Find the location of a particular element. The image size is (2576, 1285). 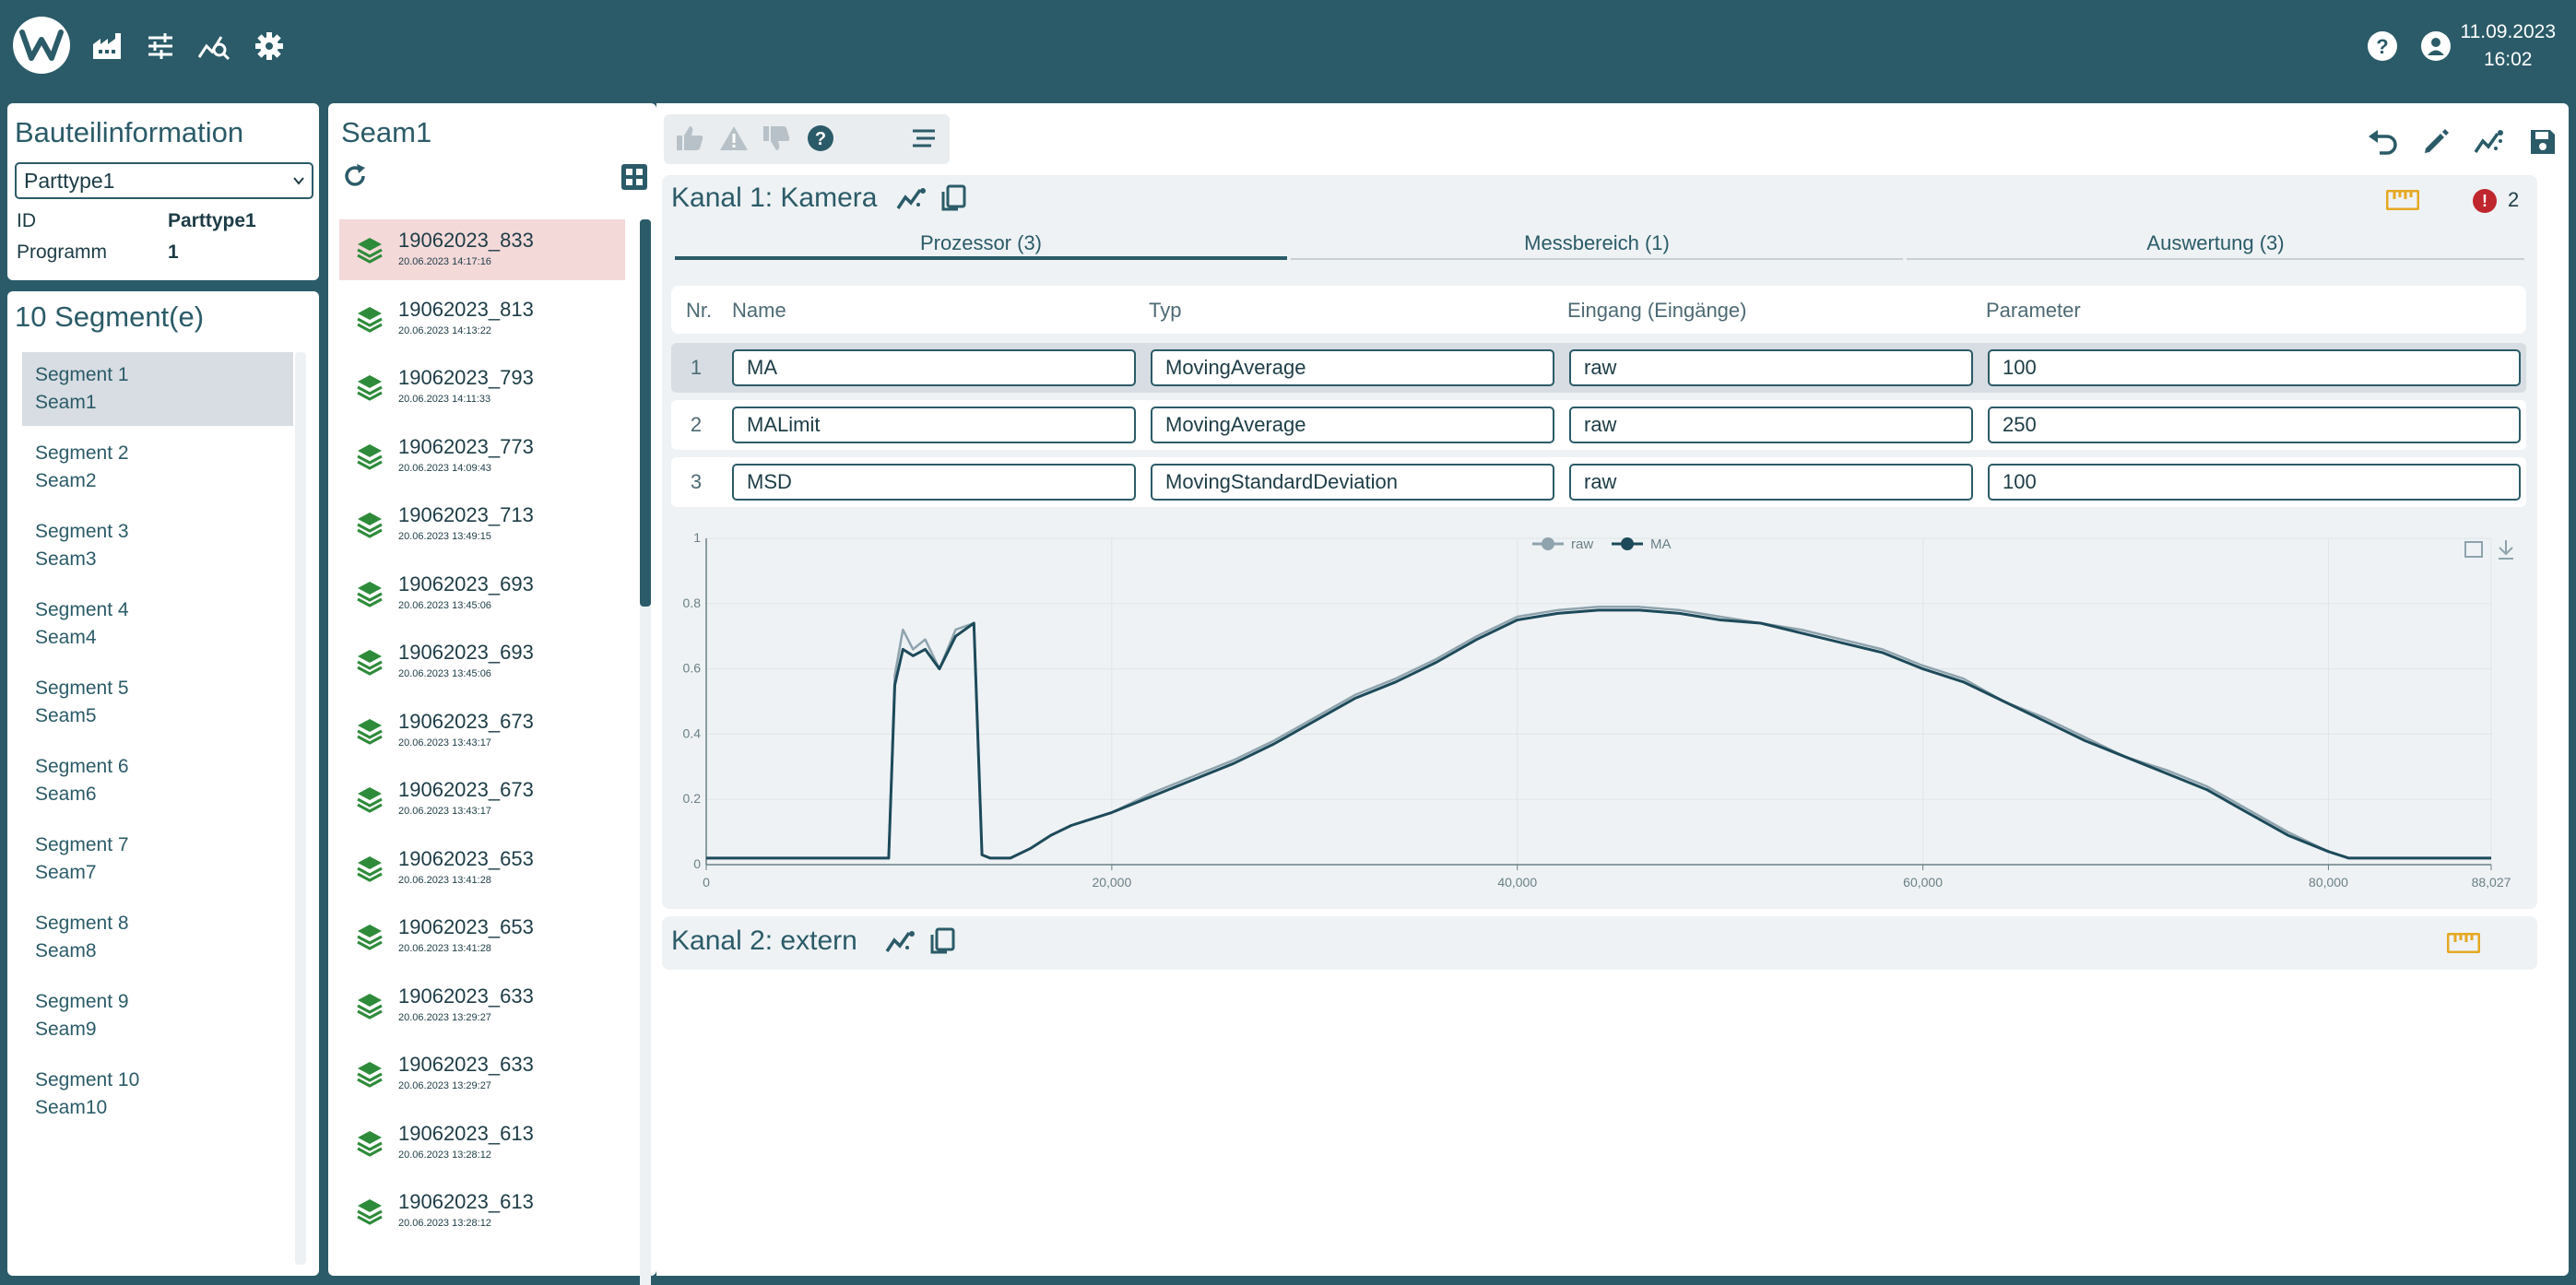

seam-timestamp: 20.06.2023 14:09:43 is located at coordinates (444, 468).